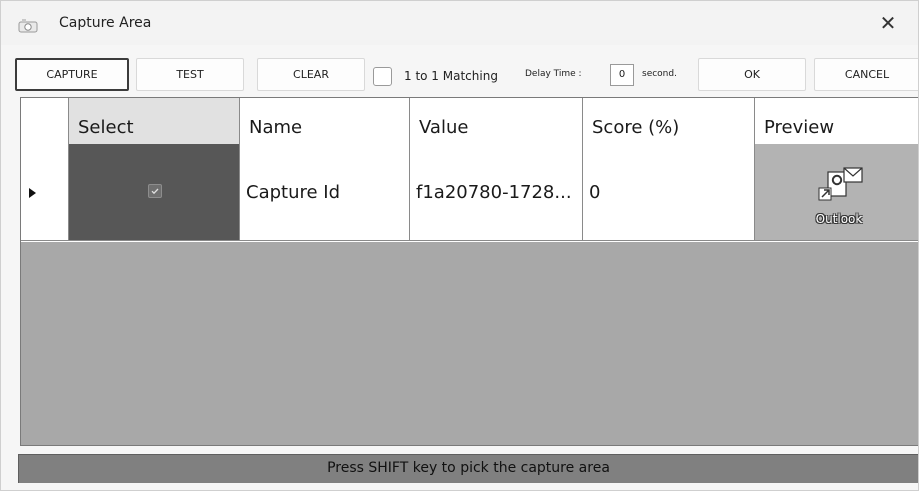 The width and height of the screenshot is (919, 491). Describe the element at coordinates (553, 74) in the screenshot. I see `delay-time-label: Delay Time :` at that location.